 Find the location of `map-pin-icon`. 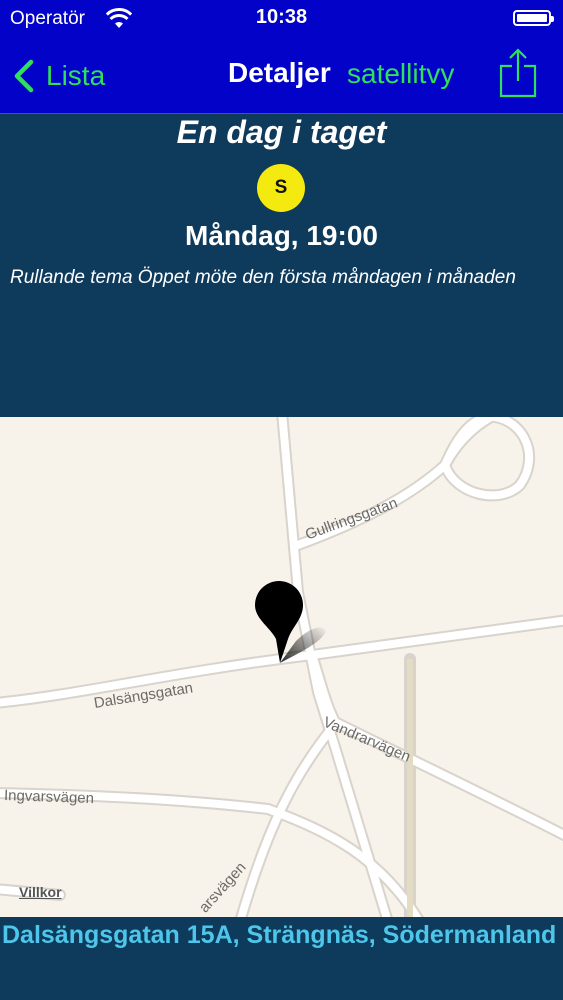

map-pin-icon is located at coordinates (290, 627).